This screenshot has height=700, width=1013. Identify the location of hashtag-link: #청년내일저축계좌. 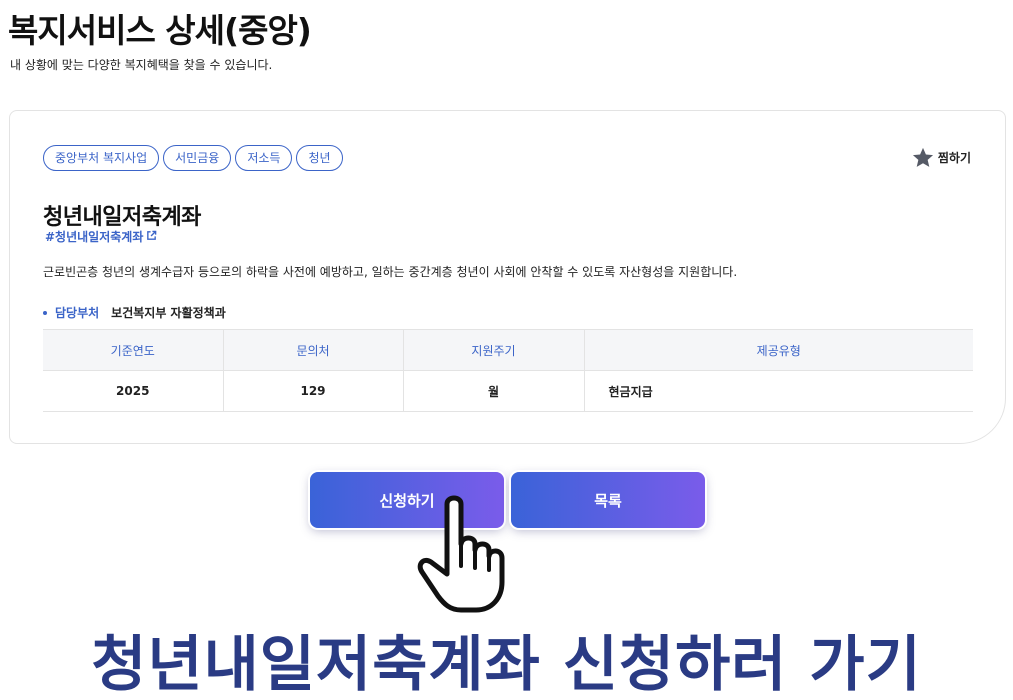
(101, 236).